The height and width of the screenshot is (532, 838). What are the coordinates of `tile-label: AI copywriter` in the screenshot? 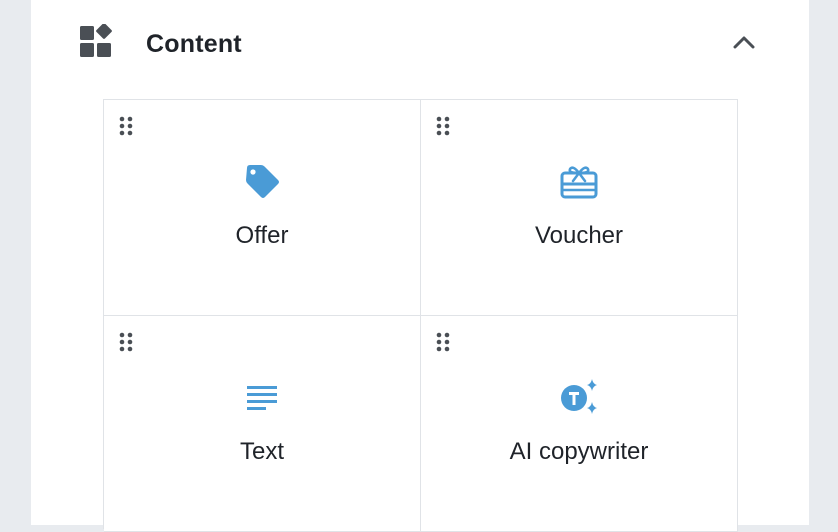 It's located at (579, 451).